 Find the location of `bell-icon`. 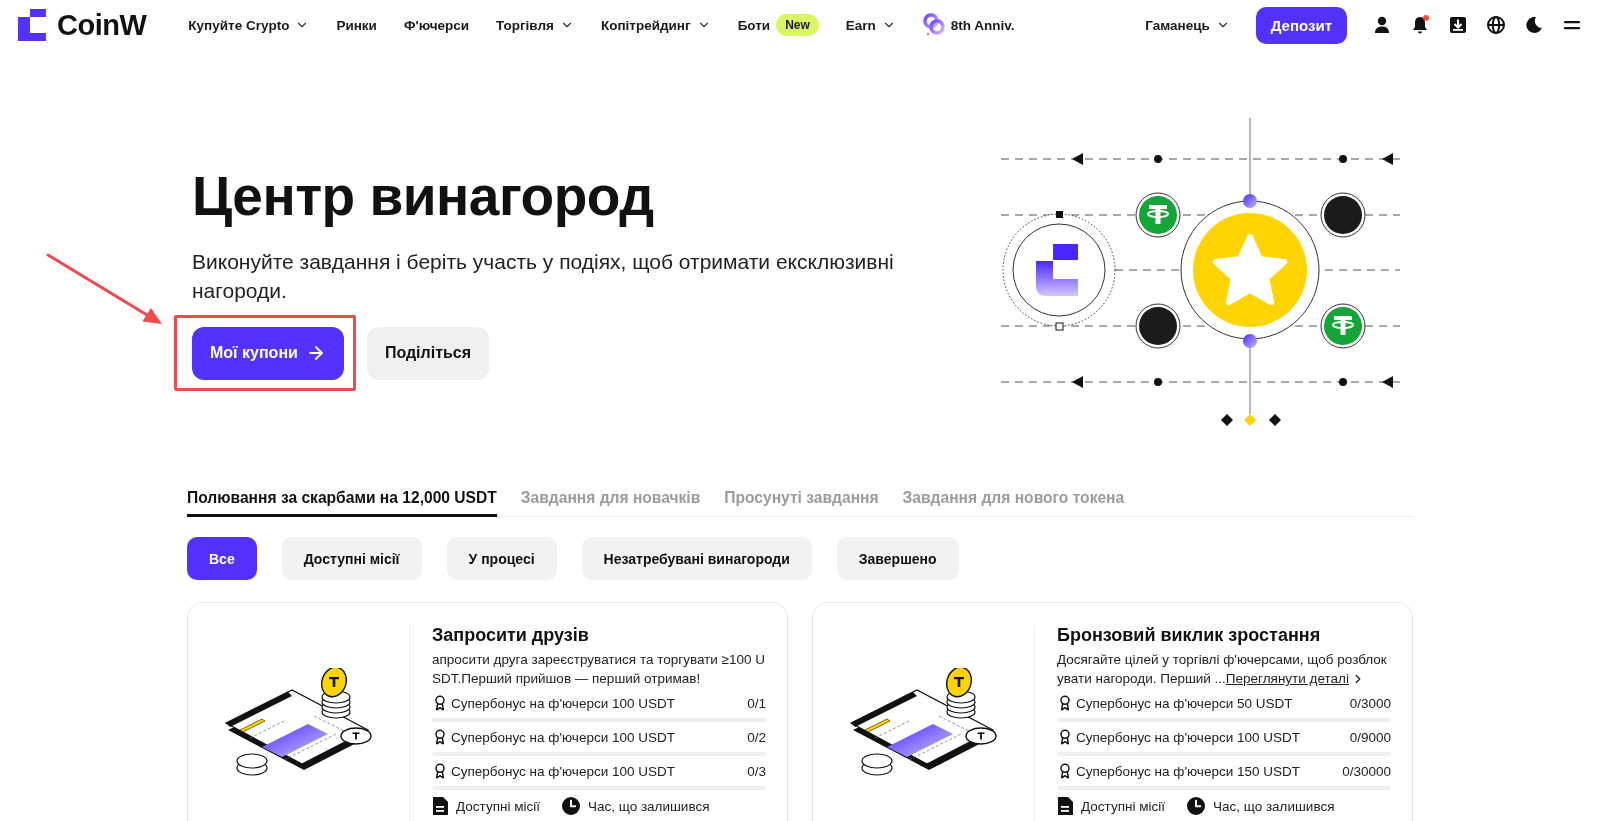

bell-icon is located at coordinates (1420, 25).